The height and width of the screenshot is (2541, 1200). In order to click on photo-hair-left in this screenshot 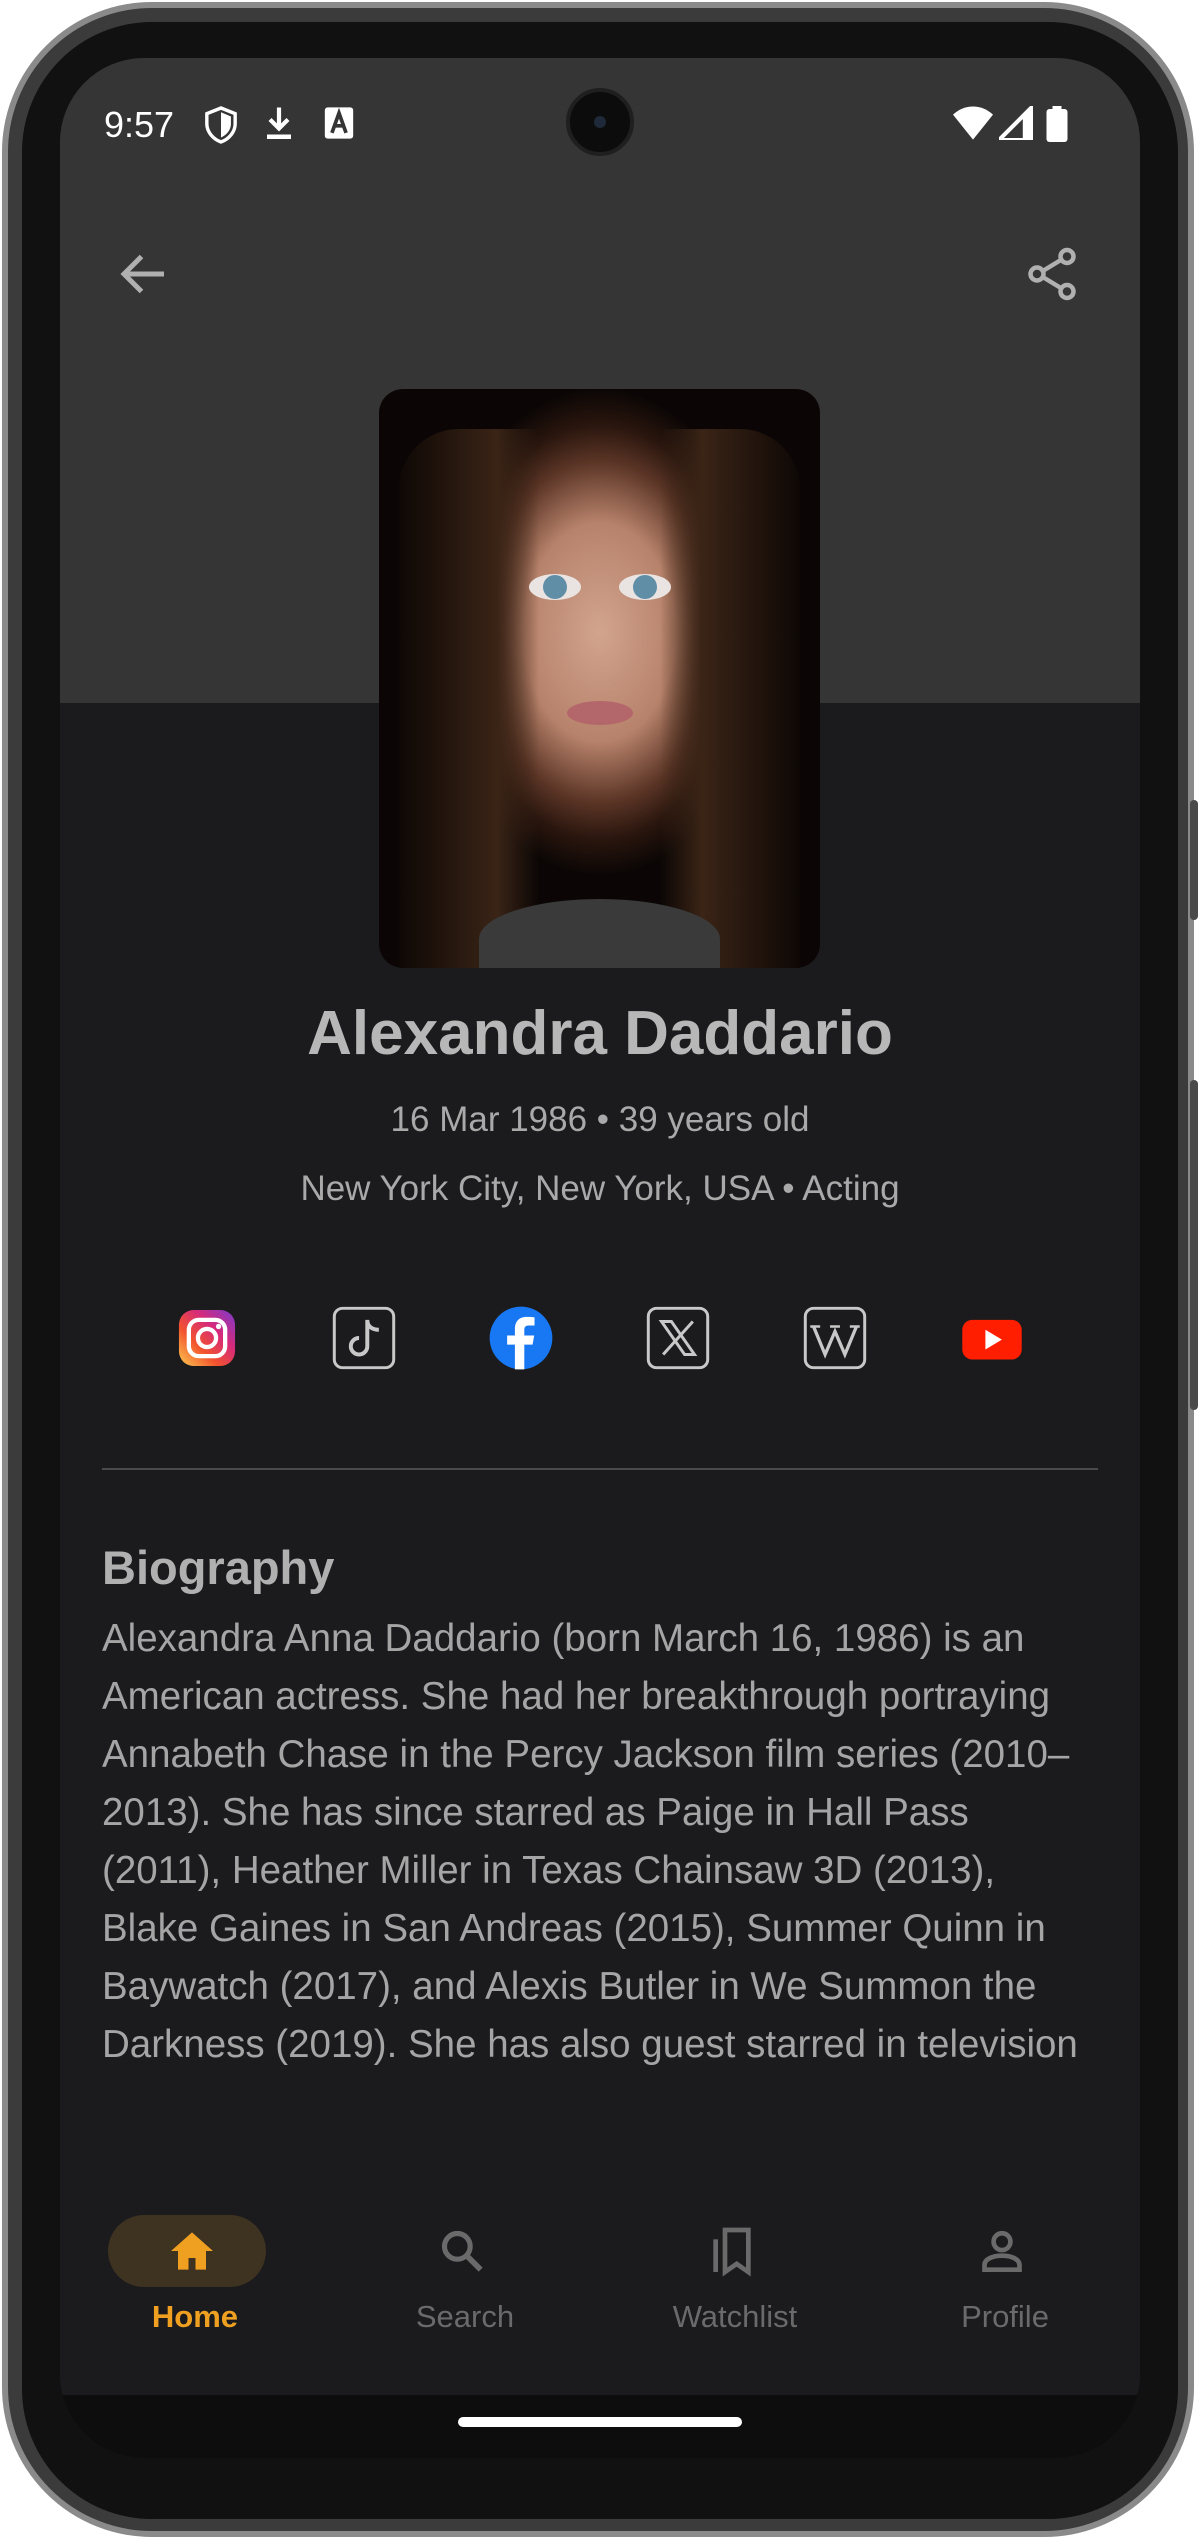, I will do `click(469, 698)`.